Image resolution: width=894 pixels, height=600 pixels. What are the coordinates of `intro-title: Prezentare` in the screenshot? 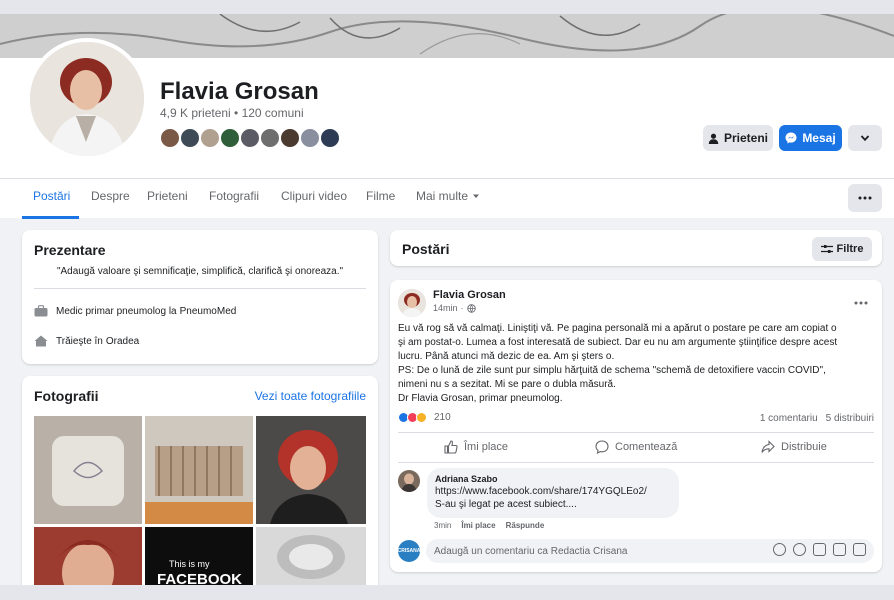 It's located at (70, 250).